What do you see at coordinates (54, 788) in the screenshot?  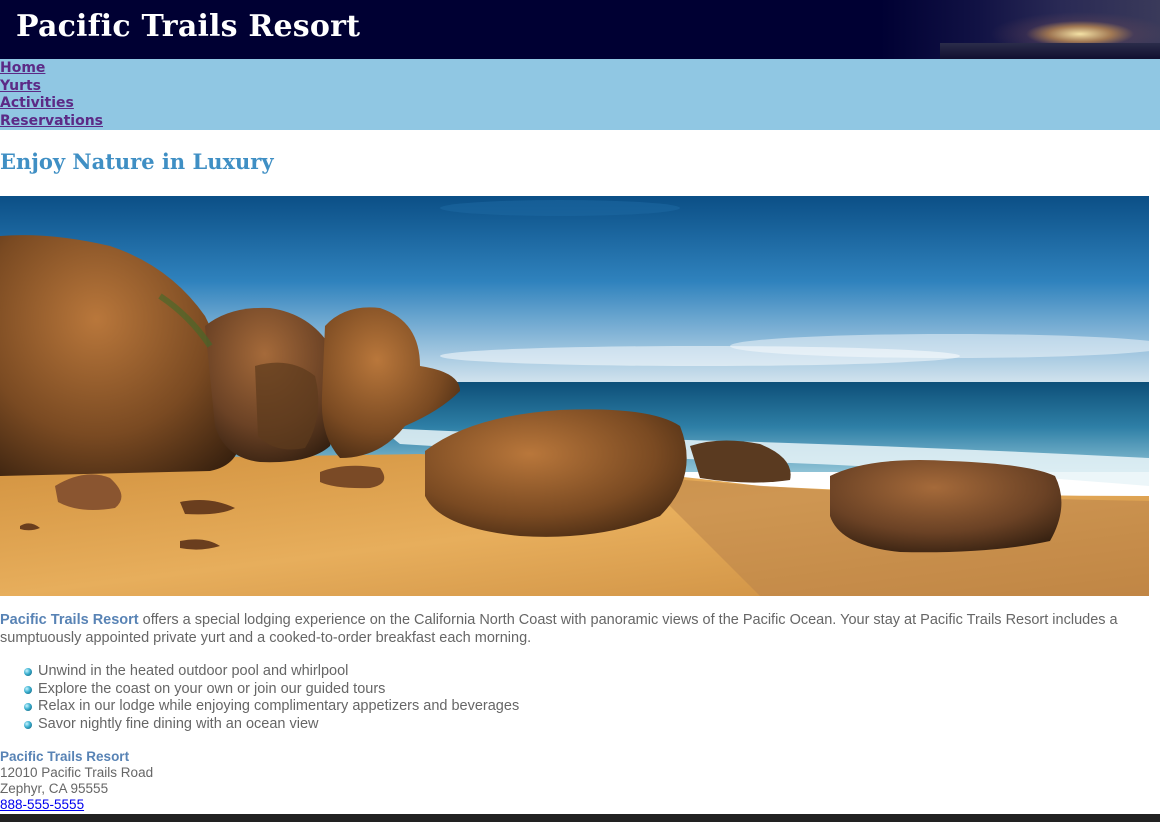 I see `address-city: Zephyr, CA 95555` at bounding box center [54, 788].